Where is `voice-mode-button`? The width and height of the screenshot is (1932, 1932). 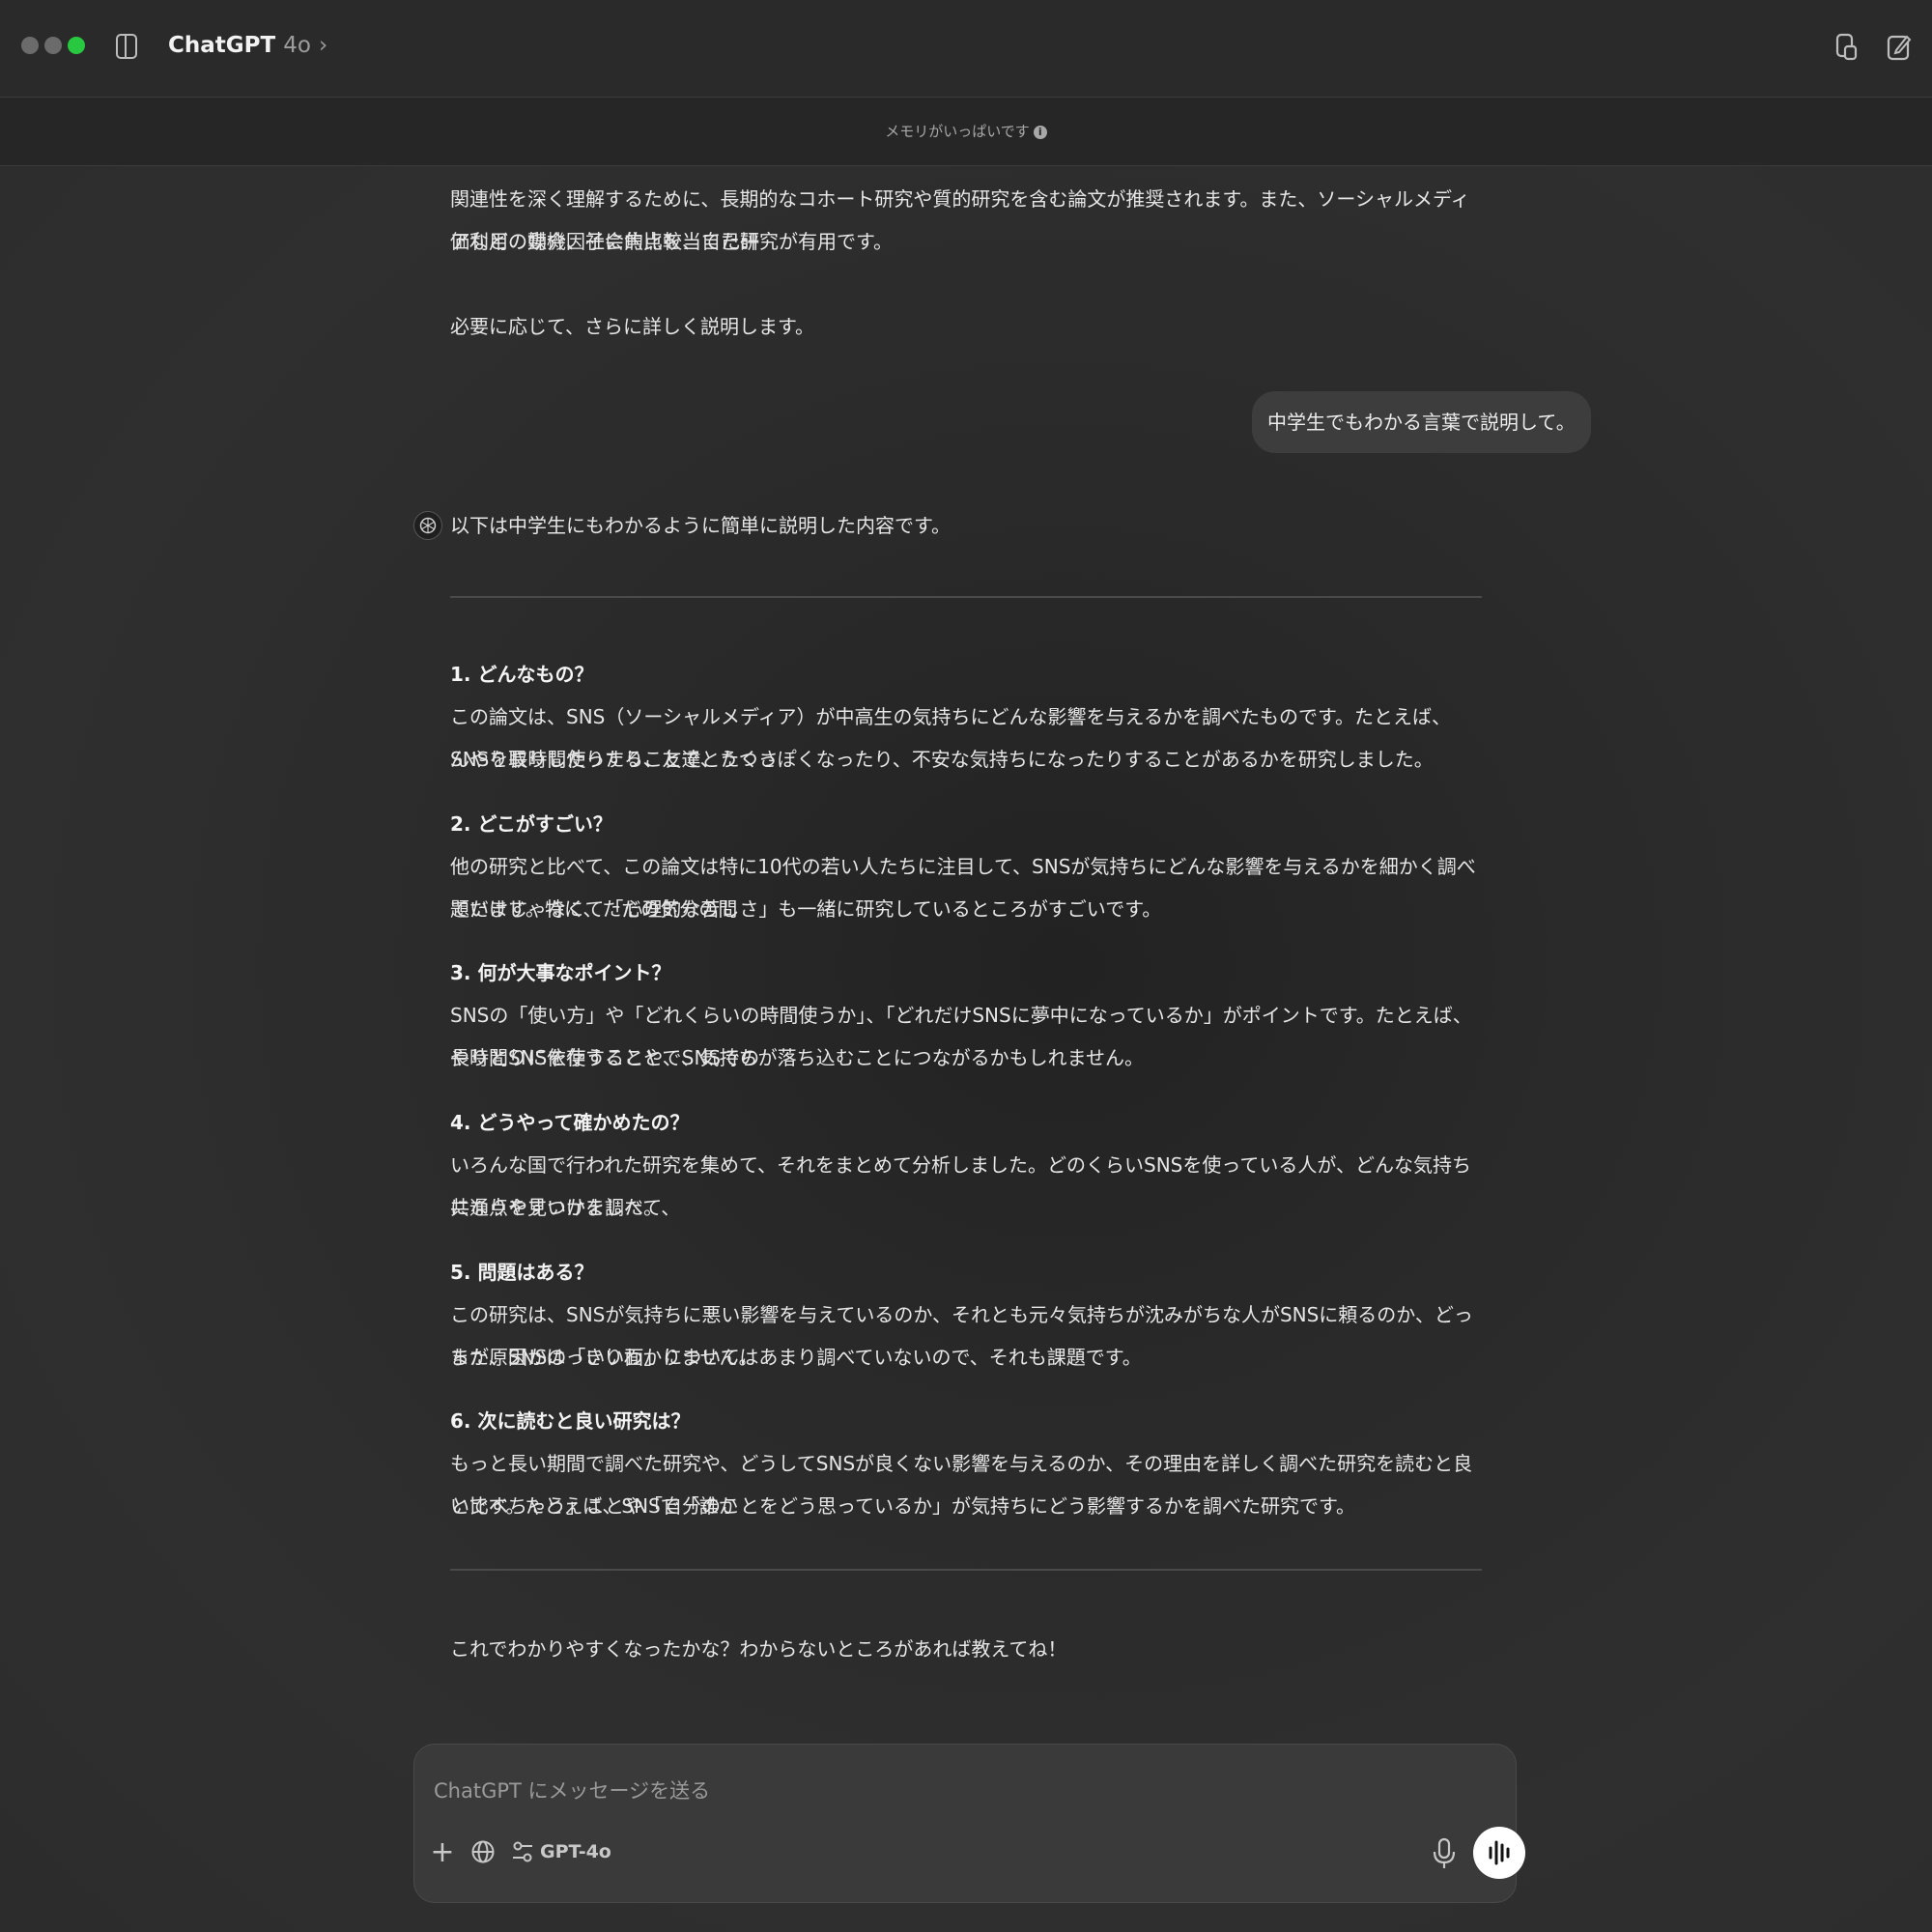 voice-mode-button is located at coordinates (1499, 1853).